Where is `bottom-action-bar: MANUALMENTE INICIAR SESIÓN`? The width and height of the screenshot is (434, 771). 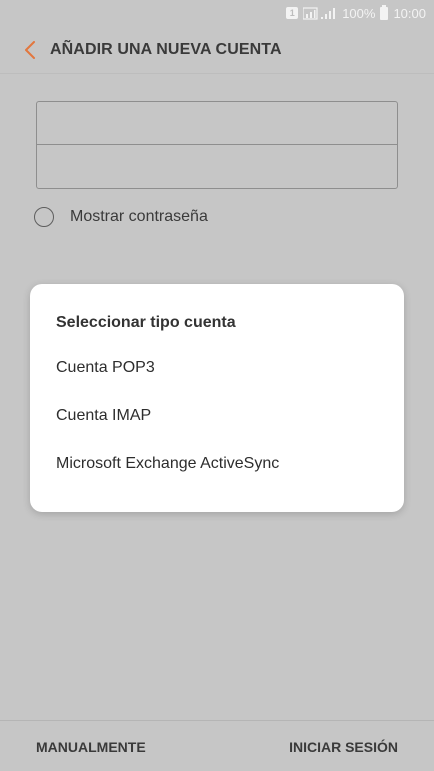 bottom-action-bar: MANUALMENTE INICIAR SESIÓN is located at coordinates (217, 745).